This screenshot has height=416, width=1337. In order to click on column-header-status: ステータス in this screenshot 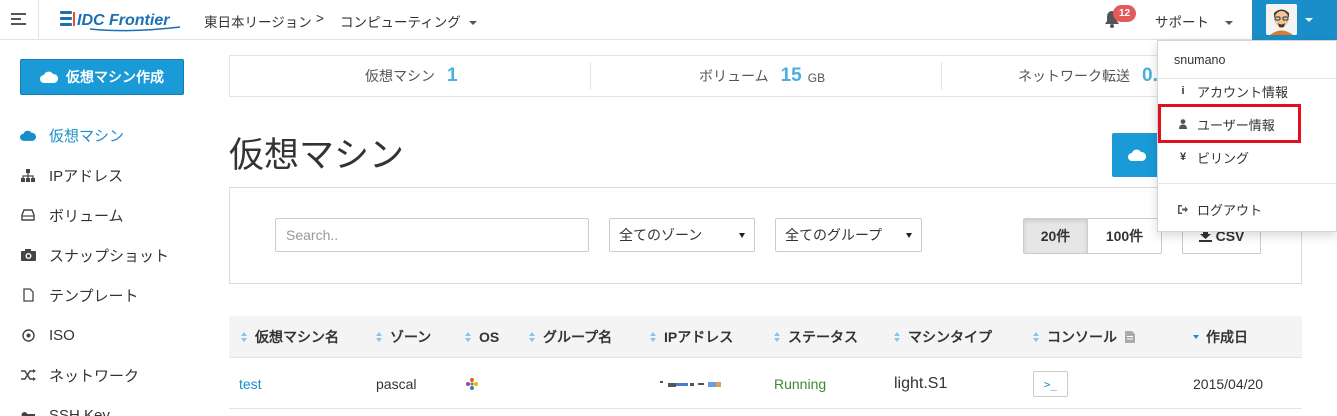, I will do `click(816, 337)`.